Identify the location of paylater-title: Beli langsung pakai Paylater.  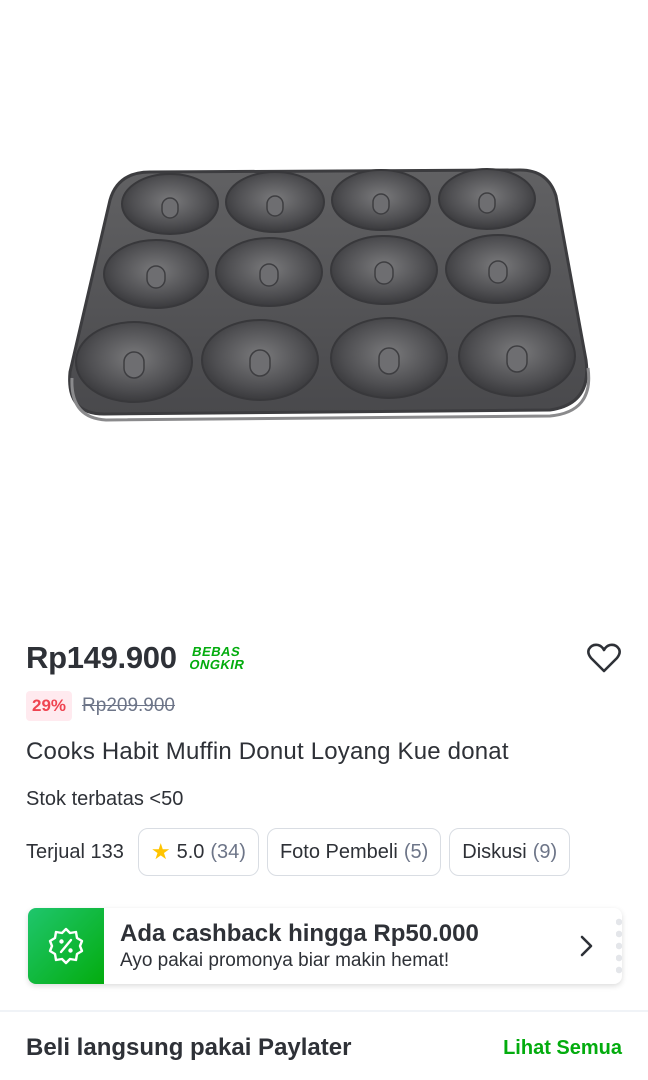
(189, 1047).